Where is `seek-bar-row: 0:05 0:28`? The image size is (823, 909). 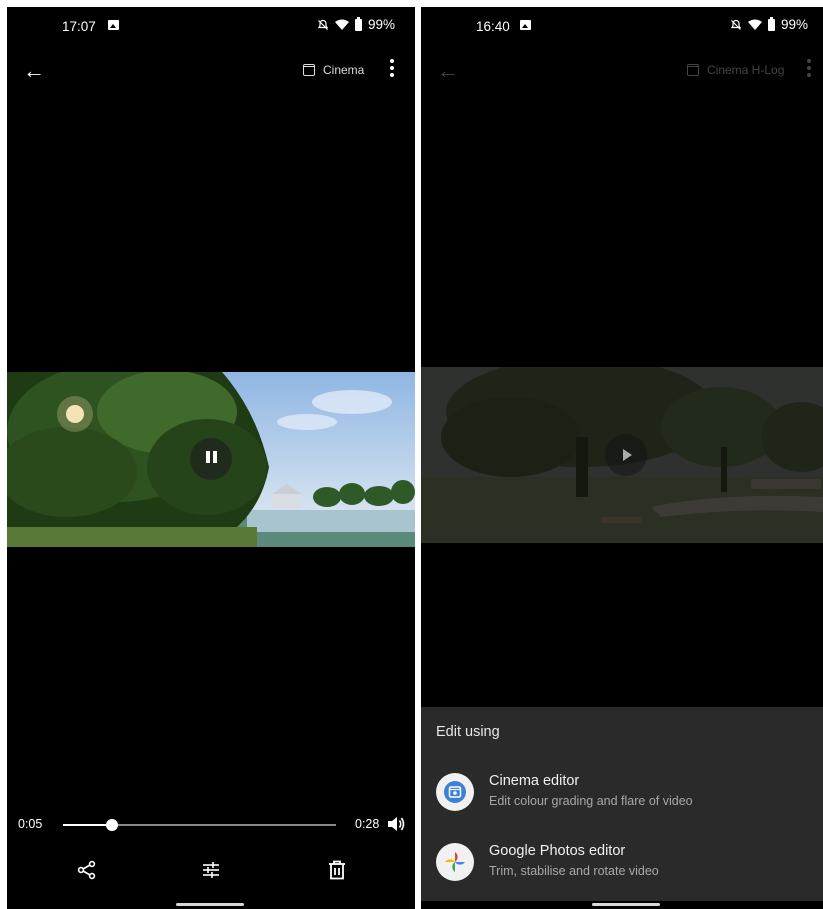
seek-bar-row: 0:05 0:28 is located at coordinates (211, 826).